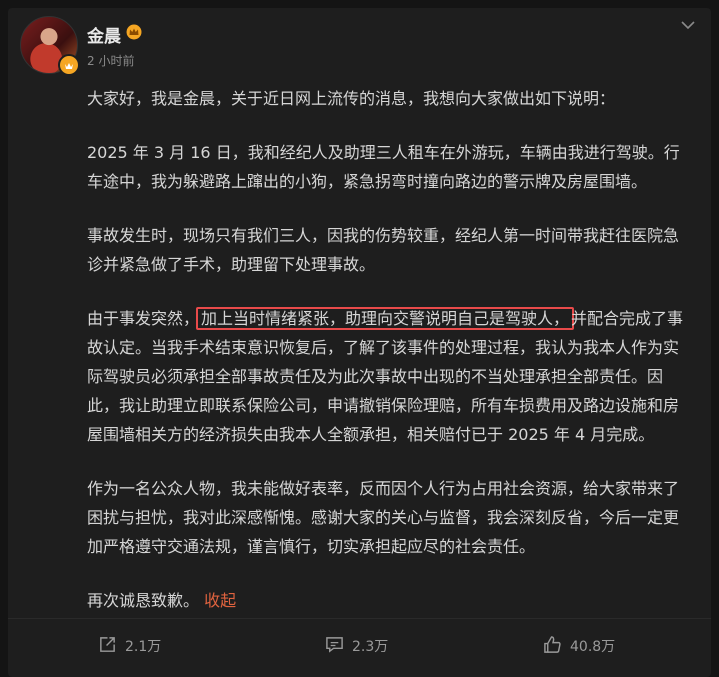 The width and height of the screenshot is (719, 677). What do you see at coordinates (688, 25) in the screenshot?
I see `chevron-down-icon` at bounding box center [688, 25].